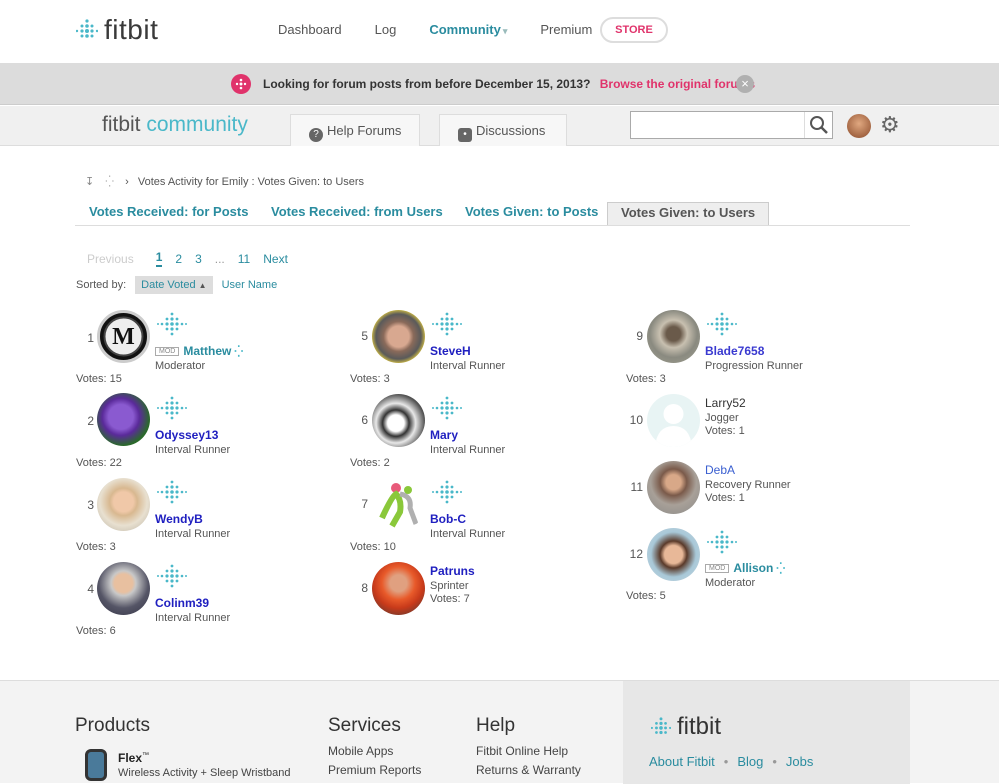  Describe the element at coordinates (186, 435) in the screenshot. I see `user-name: Odyssey13` at that location.